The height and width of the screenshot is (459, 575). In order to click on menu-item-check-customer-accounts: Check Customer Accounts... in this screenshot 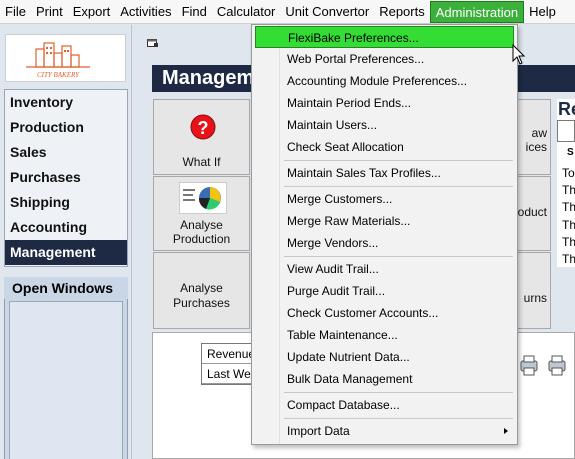, I will do `click(384, 313)`.